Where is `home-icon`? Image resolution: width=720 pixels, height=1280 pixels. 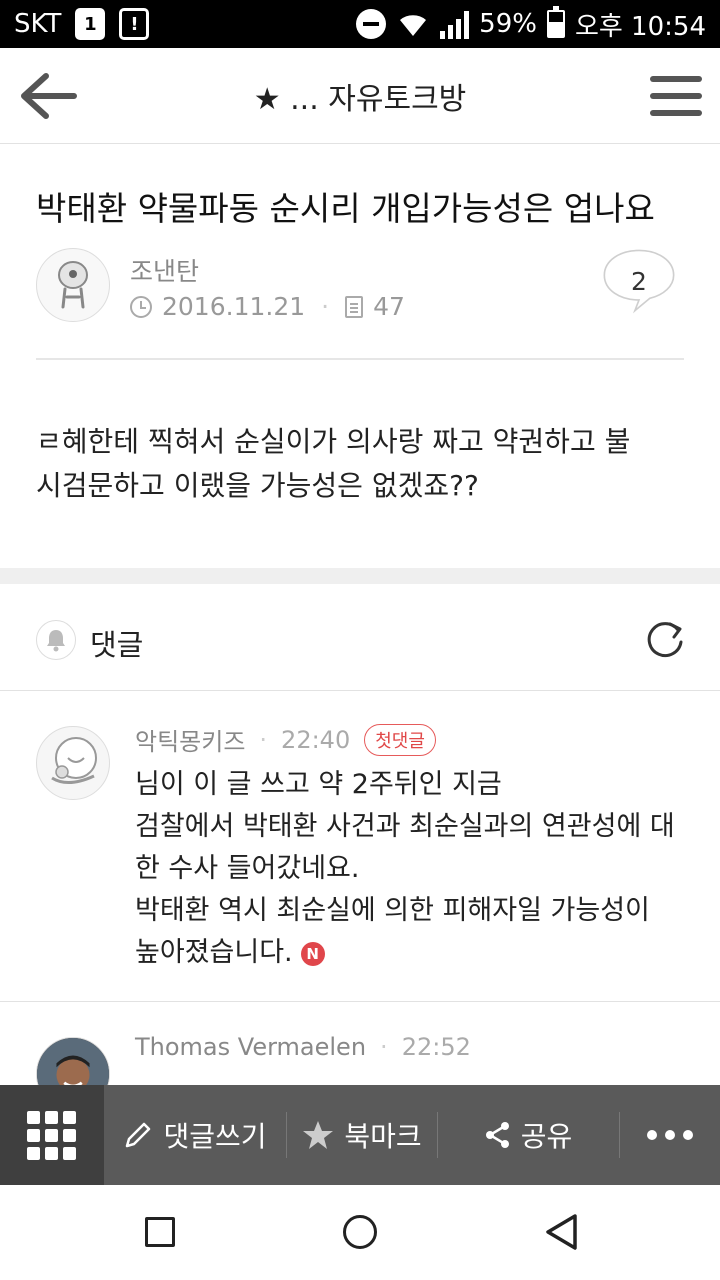 home-icon is located at coordinates (360, 1232).